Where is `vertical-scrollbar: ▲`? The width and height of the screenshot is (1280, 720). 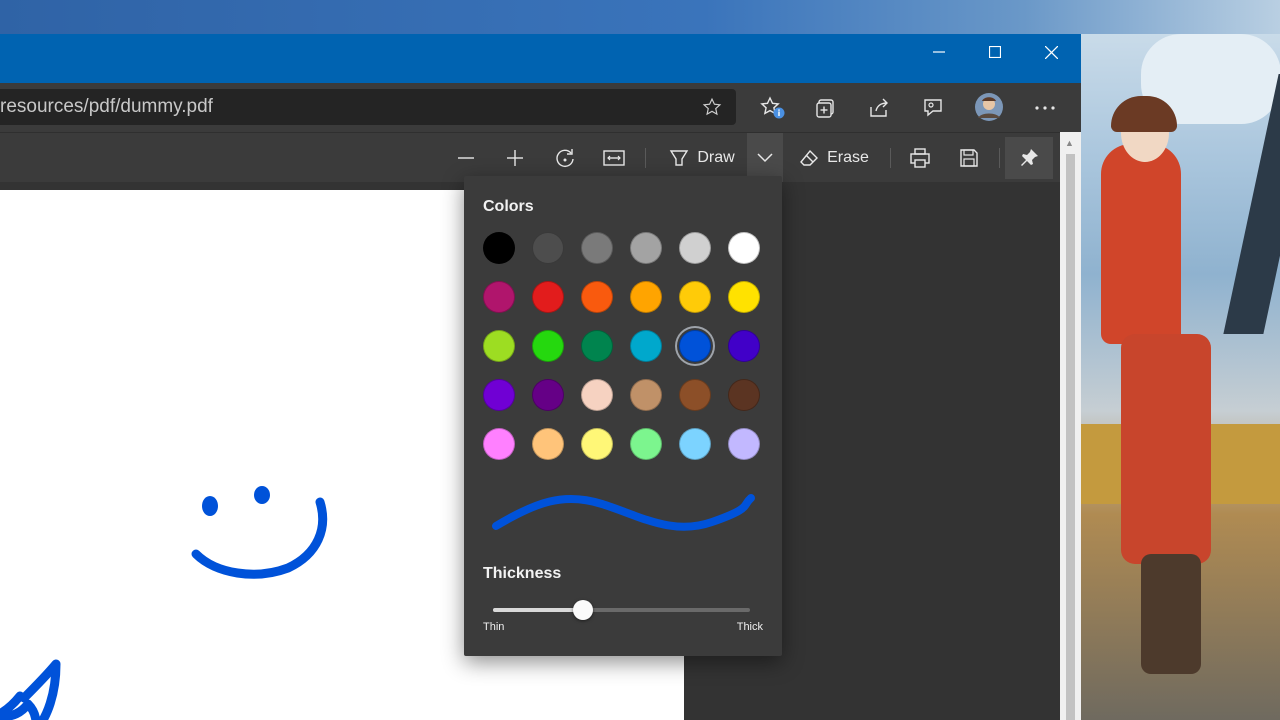
vertical-scrollbar: ▲ is located at coordinates (1070, 426).